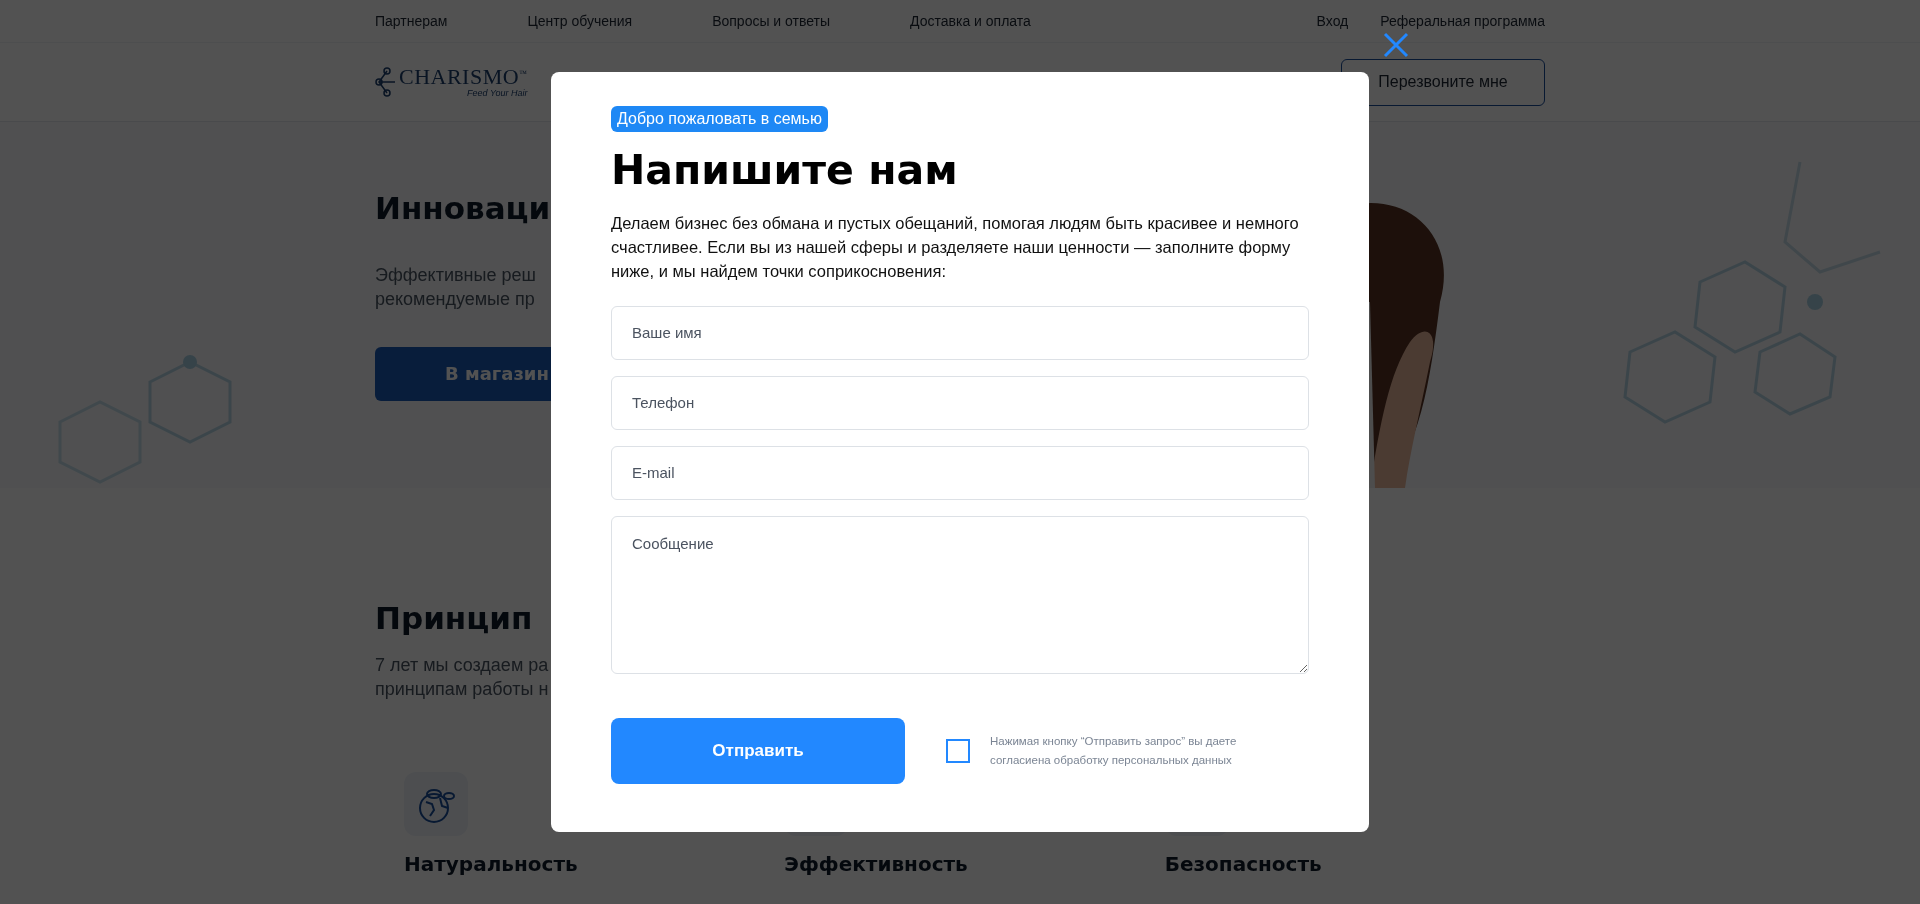 Image resolution: width=1920 pixels, height=904 pixels. What do you see at coordinates (784, 170) in the screenshot?
I see `modal-title: Напишите нам` at bounding box center [784, 170].